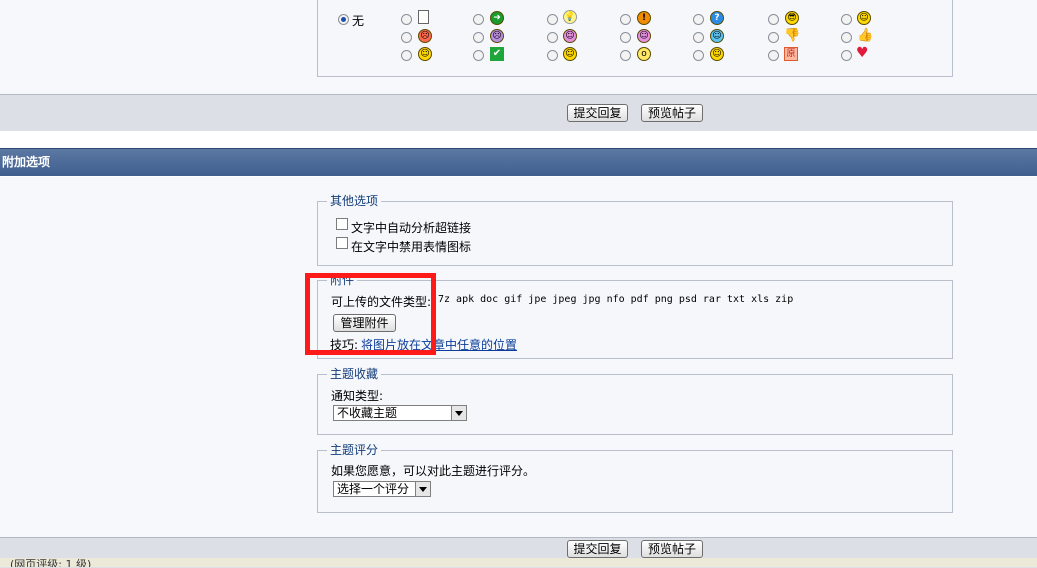 The image size is (1037, 568). I want to click on happy-icon: ☺, so click(570, 54).